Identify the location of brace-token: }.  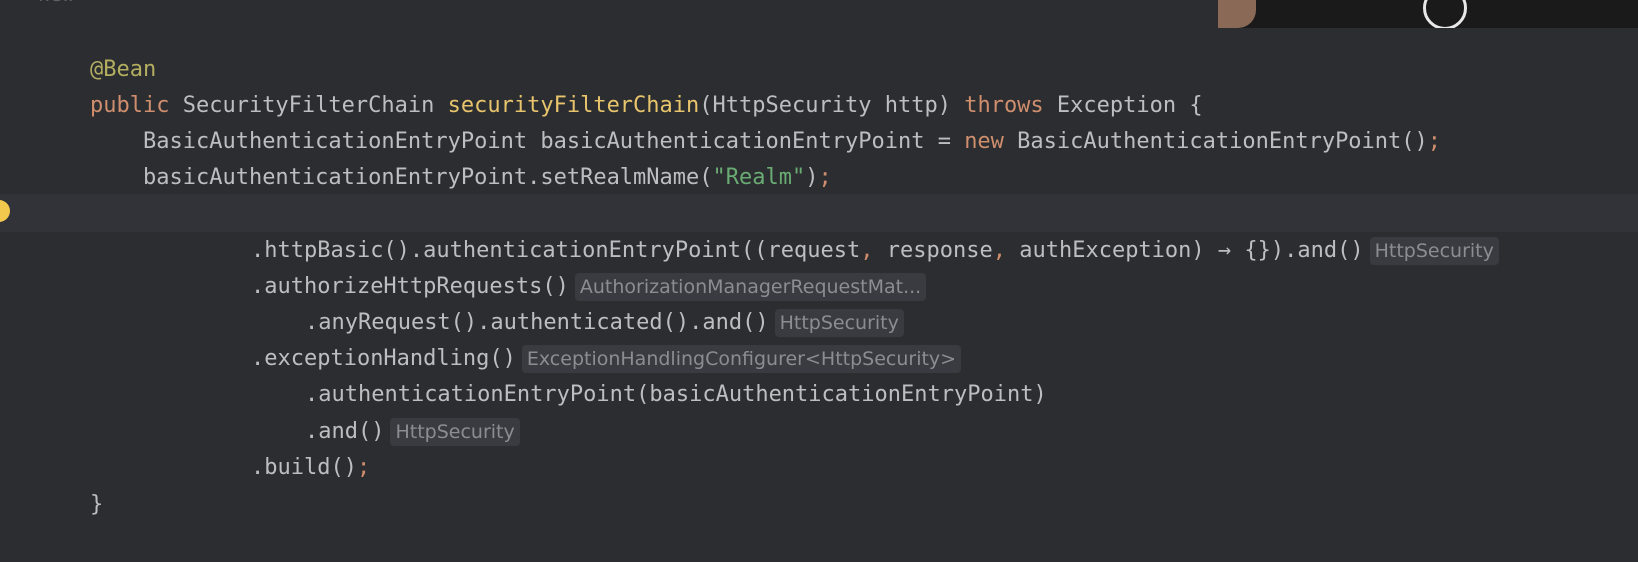
(96, 504).